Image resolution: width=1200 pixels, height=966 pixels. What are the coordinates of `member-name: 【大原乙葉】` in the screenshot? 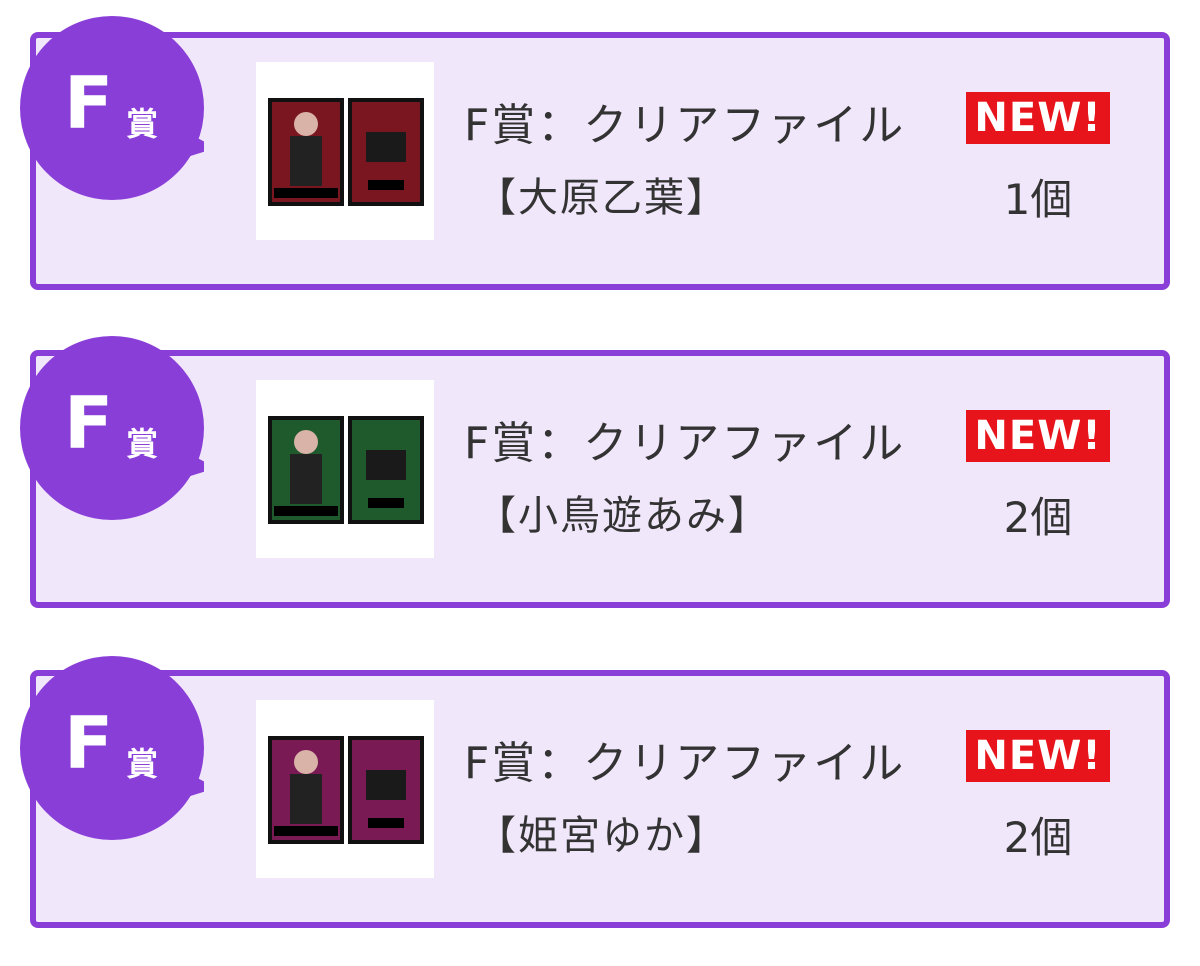 It's located at (602, 198).